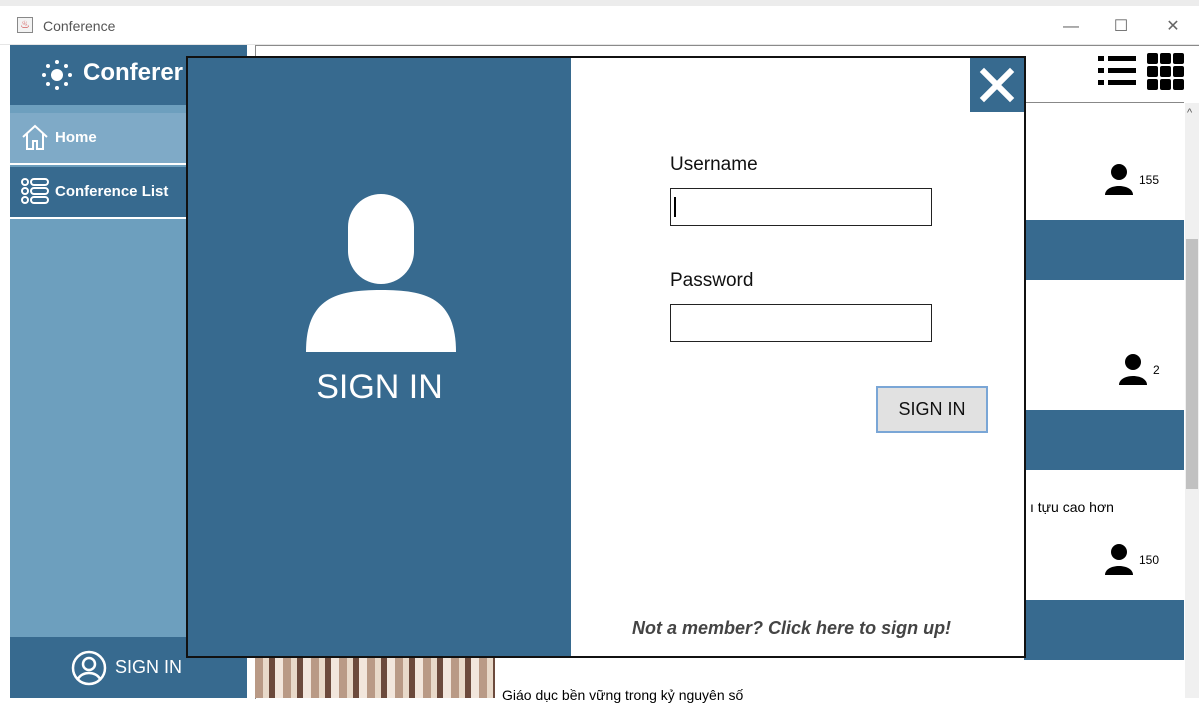 This screenshot has height=703, width=1199. Describe the element at coordinates (714, 164) in the screenshot. I see `username-label: Username` at that location.